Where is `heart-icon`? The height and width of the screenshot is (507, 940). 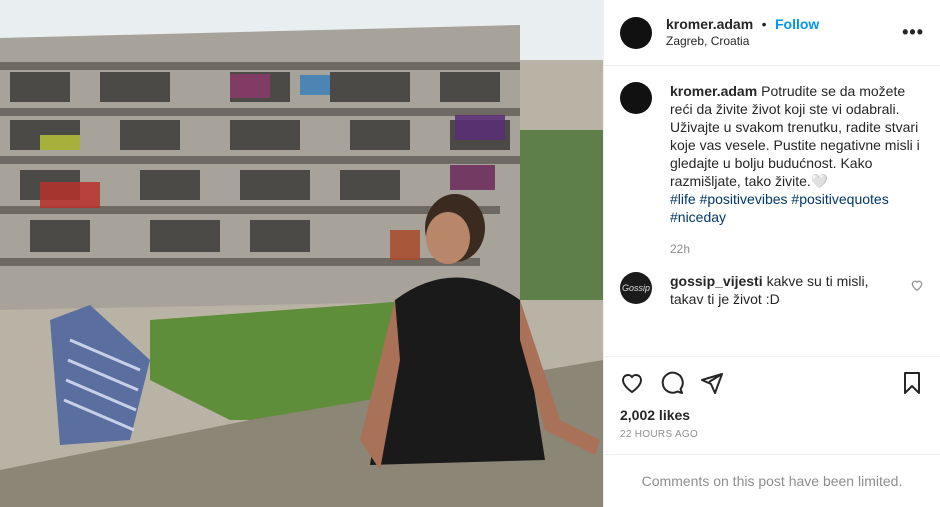
heart-icon is located at coordinates (632, 383).